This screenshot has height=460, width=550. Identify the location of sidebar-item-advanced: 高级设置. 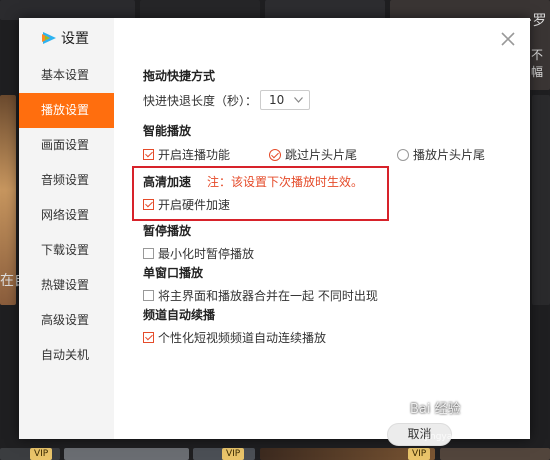
(66, 320).